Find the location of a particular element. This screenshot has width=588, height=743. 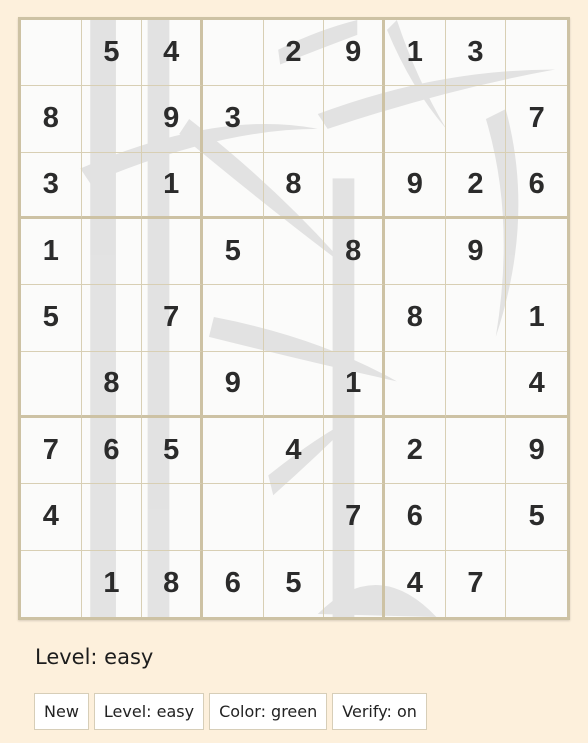

color-button: Color: green is located at coordinates (268, 711).